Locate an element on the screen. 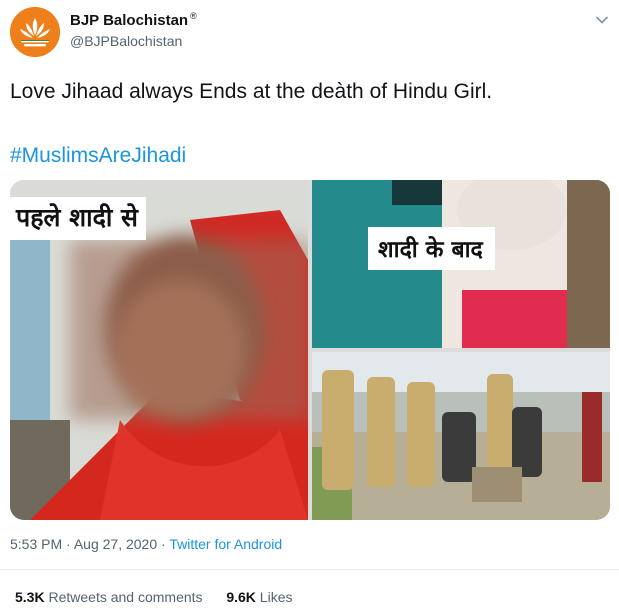 Image resolution: width=619 pixels, height=612 pixels. likes-stat: 9.6K Likes is located at coordinates (259, 597).